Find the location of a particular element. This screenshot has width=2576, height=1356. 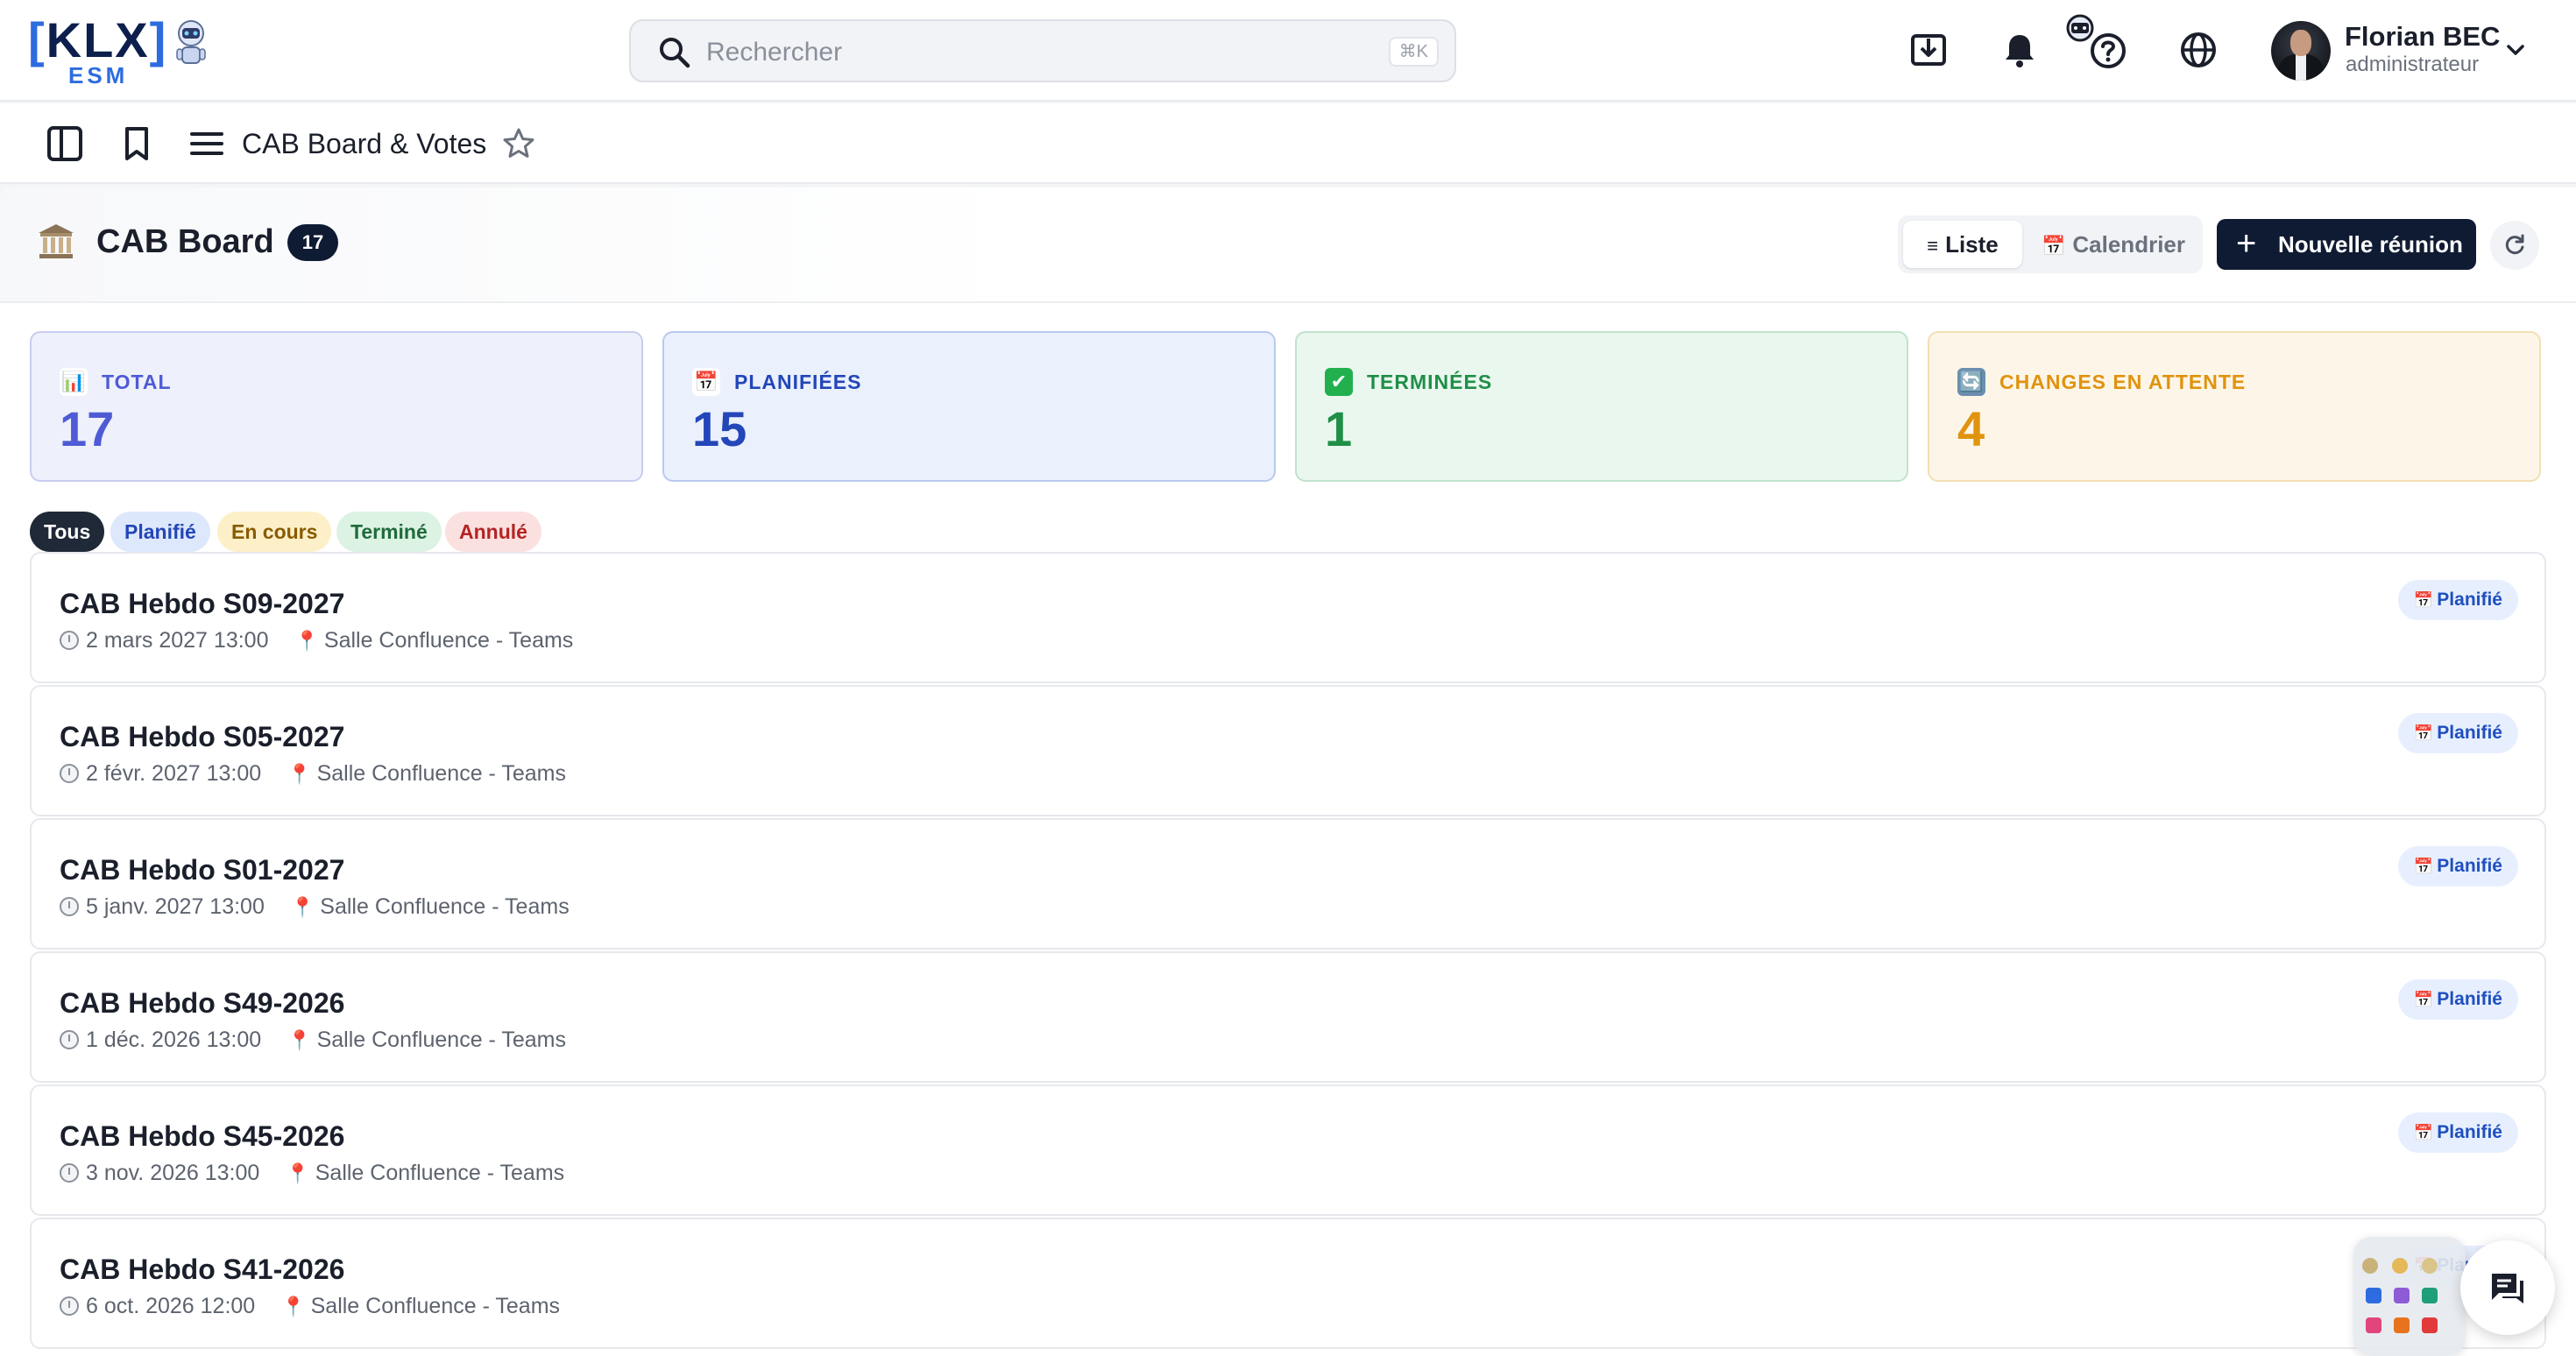

sidebar-toggle-icon is located at coordinates (65, 144).